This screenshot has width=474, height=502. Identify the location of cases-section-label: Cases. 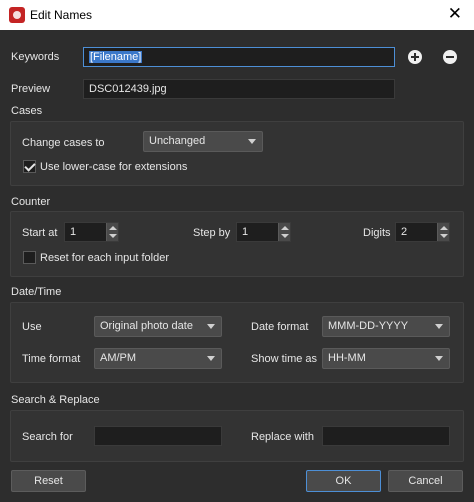
(27, 111).